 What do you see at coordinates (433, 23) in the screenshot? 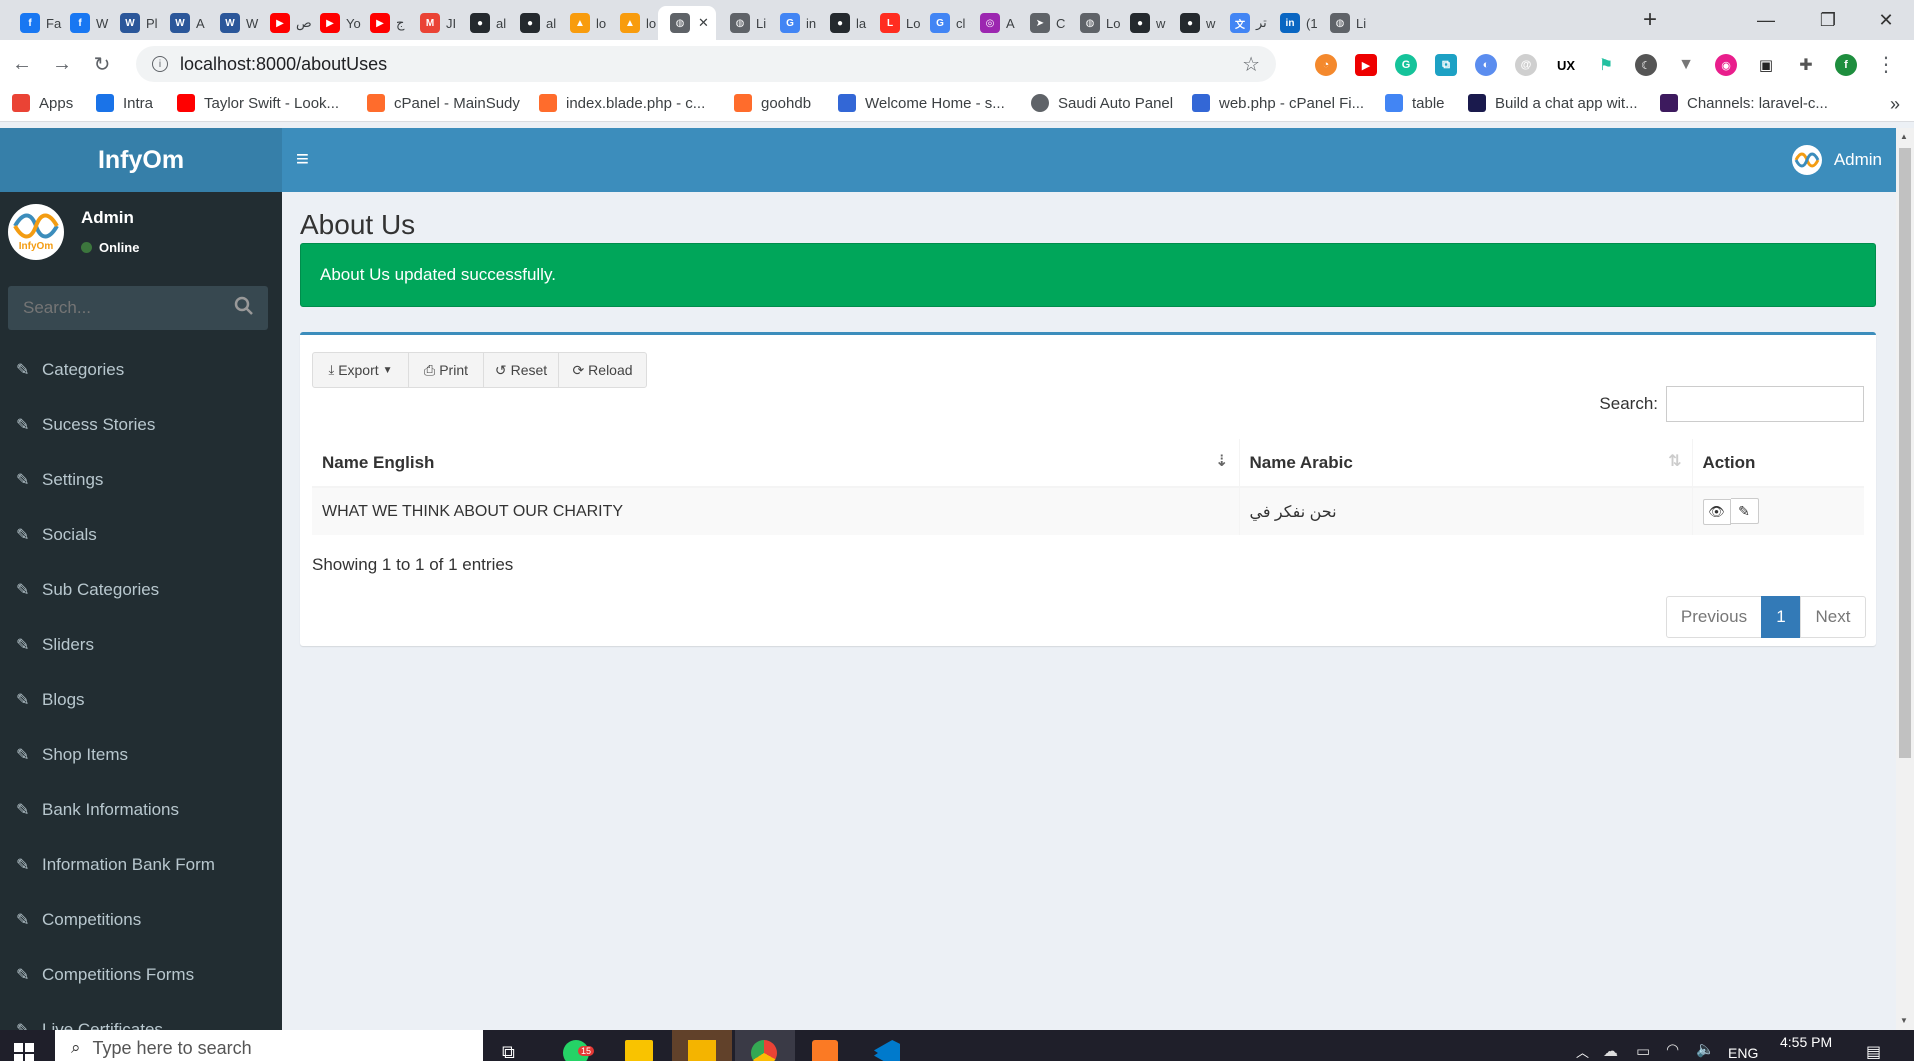
I see `browser-tab: M JI` at bounding box center [433, 23].